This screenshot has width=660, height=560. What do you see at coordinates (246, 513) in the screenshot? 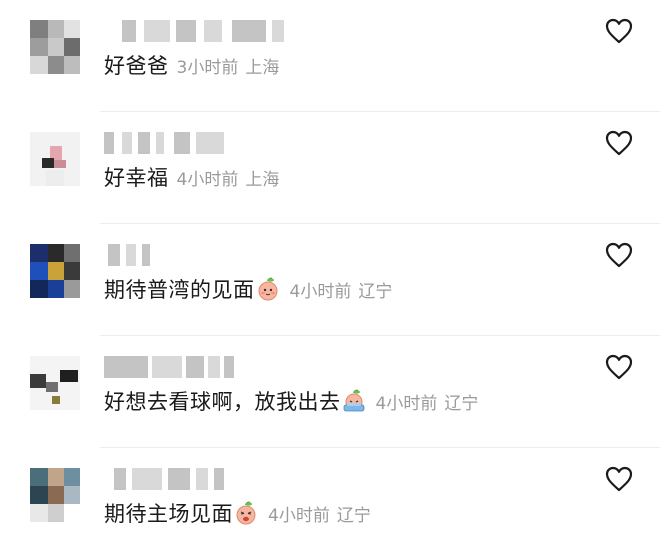
I see `peach-angry-emoji-icon` at bounding box center [246, 513].